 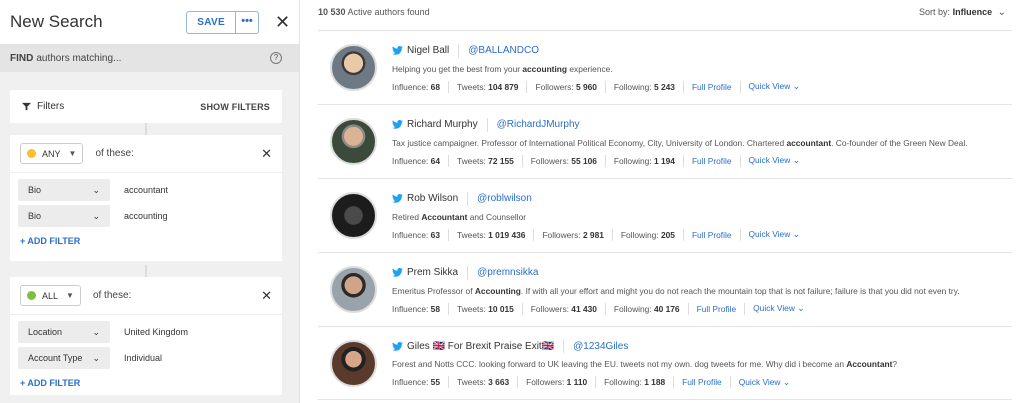 What do you see at coordinates (600, 346) in the screenshot?
I see `author-handle: @1234Giles` at bounding box center [600, 346].